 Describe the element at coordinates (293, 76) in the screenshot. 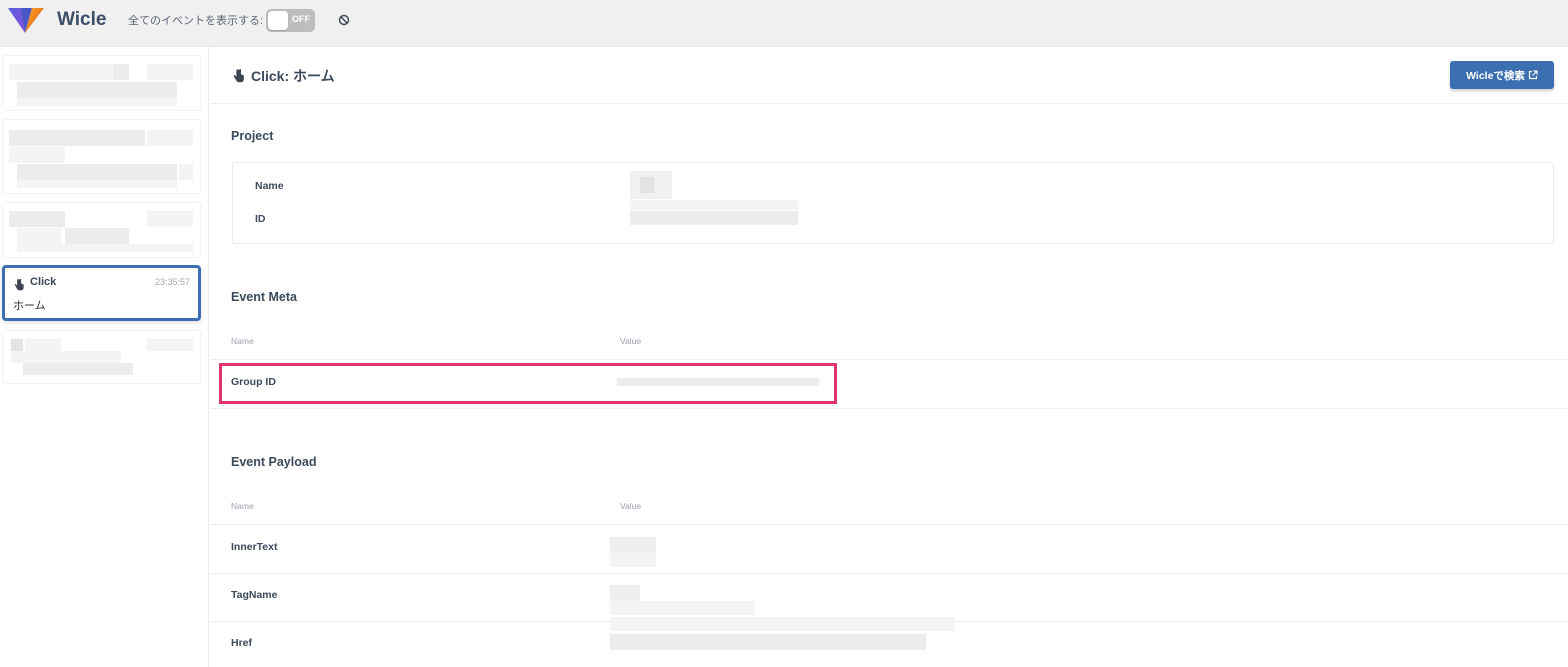

I see `page-title: Click: ホーム` at that location.